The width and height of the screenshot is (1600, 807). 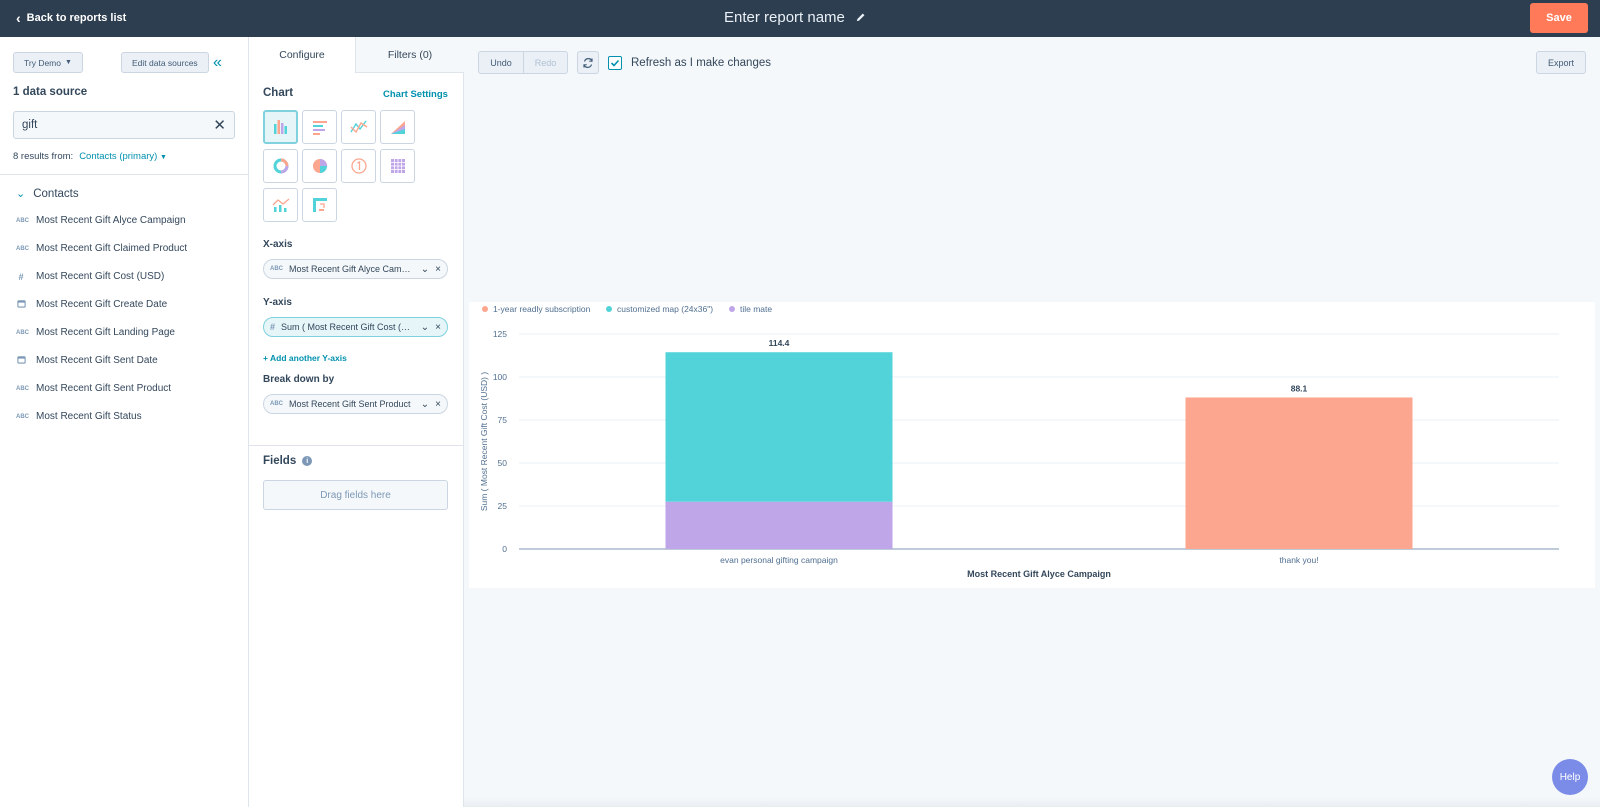 What do you see at coordinates (1032, 802) in the screenshot?
I see `bottom-edge` at bounding box center [1032, 802].